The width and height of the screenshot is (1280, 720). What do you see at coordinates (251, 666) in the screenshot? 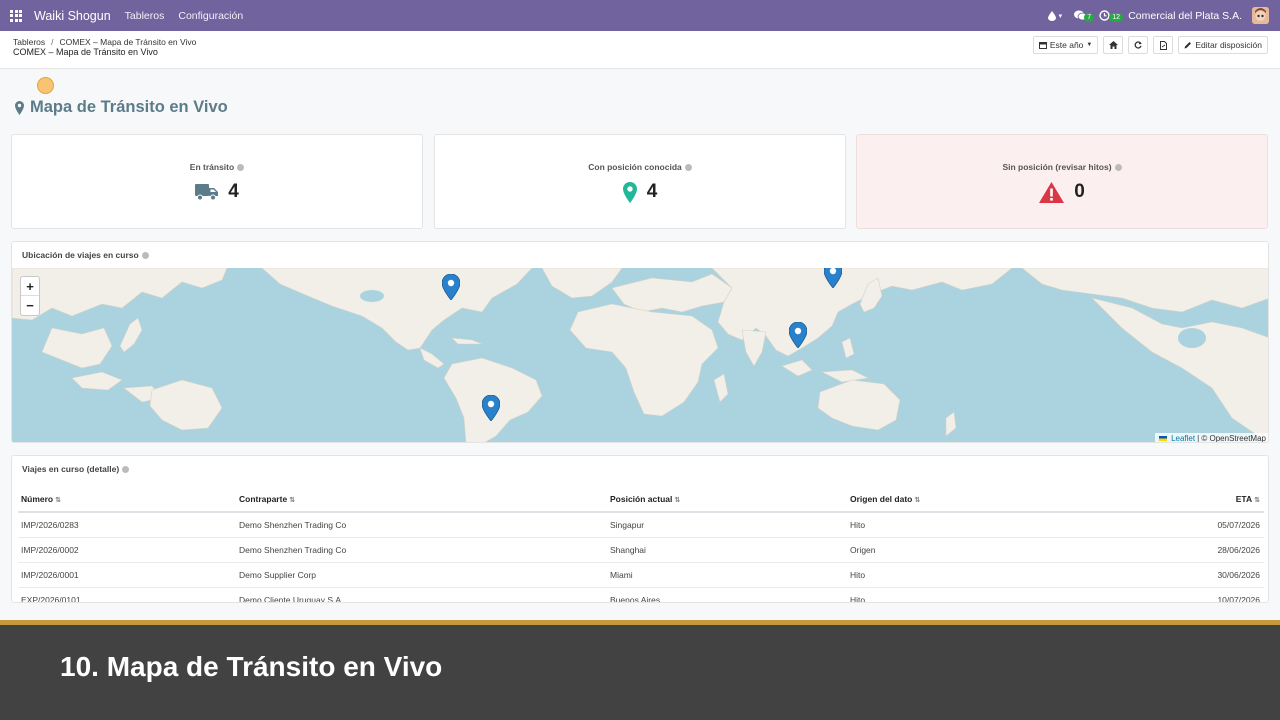
I see `caption-title: 10. Mapa de Tránsito en Vivo` at bounding box center [251, 666].